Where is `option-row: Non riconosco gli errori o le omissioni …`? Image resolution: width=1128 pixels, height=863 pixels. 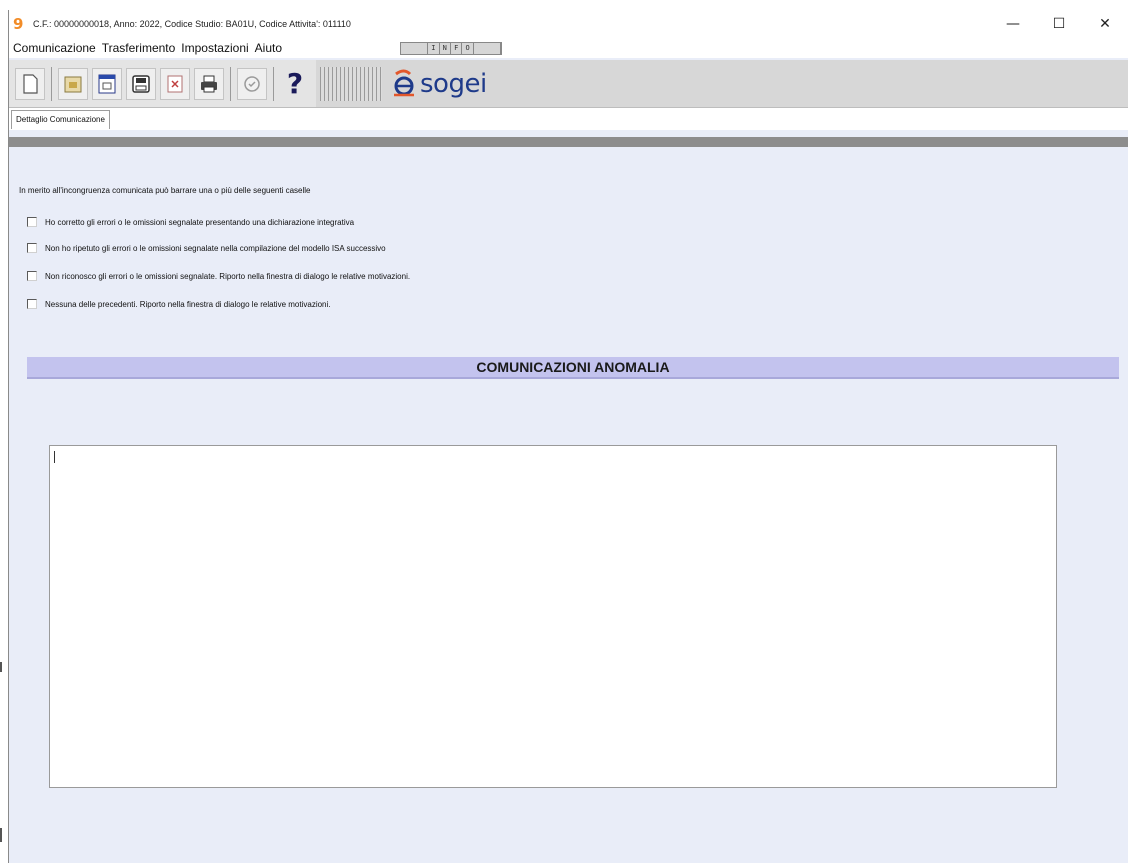 option-row: Non riconosco gli errori o le omissioni … is located at coordinates (218, 276).